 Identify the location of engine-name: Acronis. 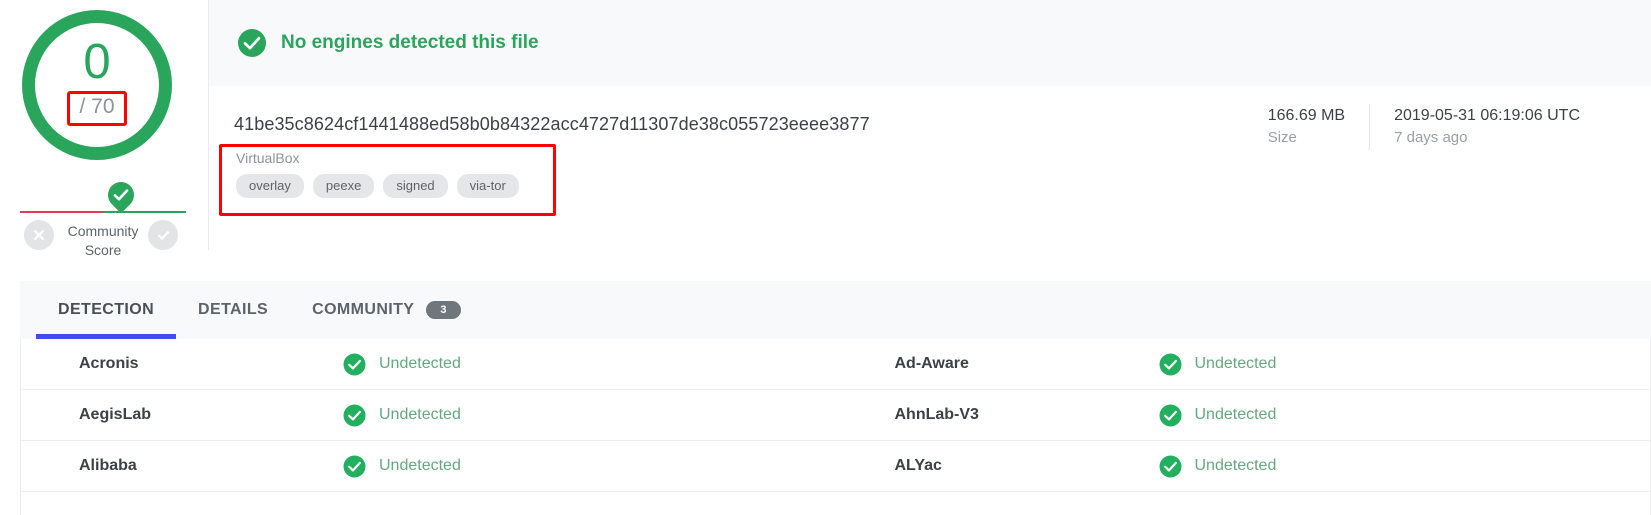
(109, 363).